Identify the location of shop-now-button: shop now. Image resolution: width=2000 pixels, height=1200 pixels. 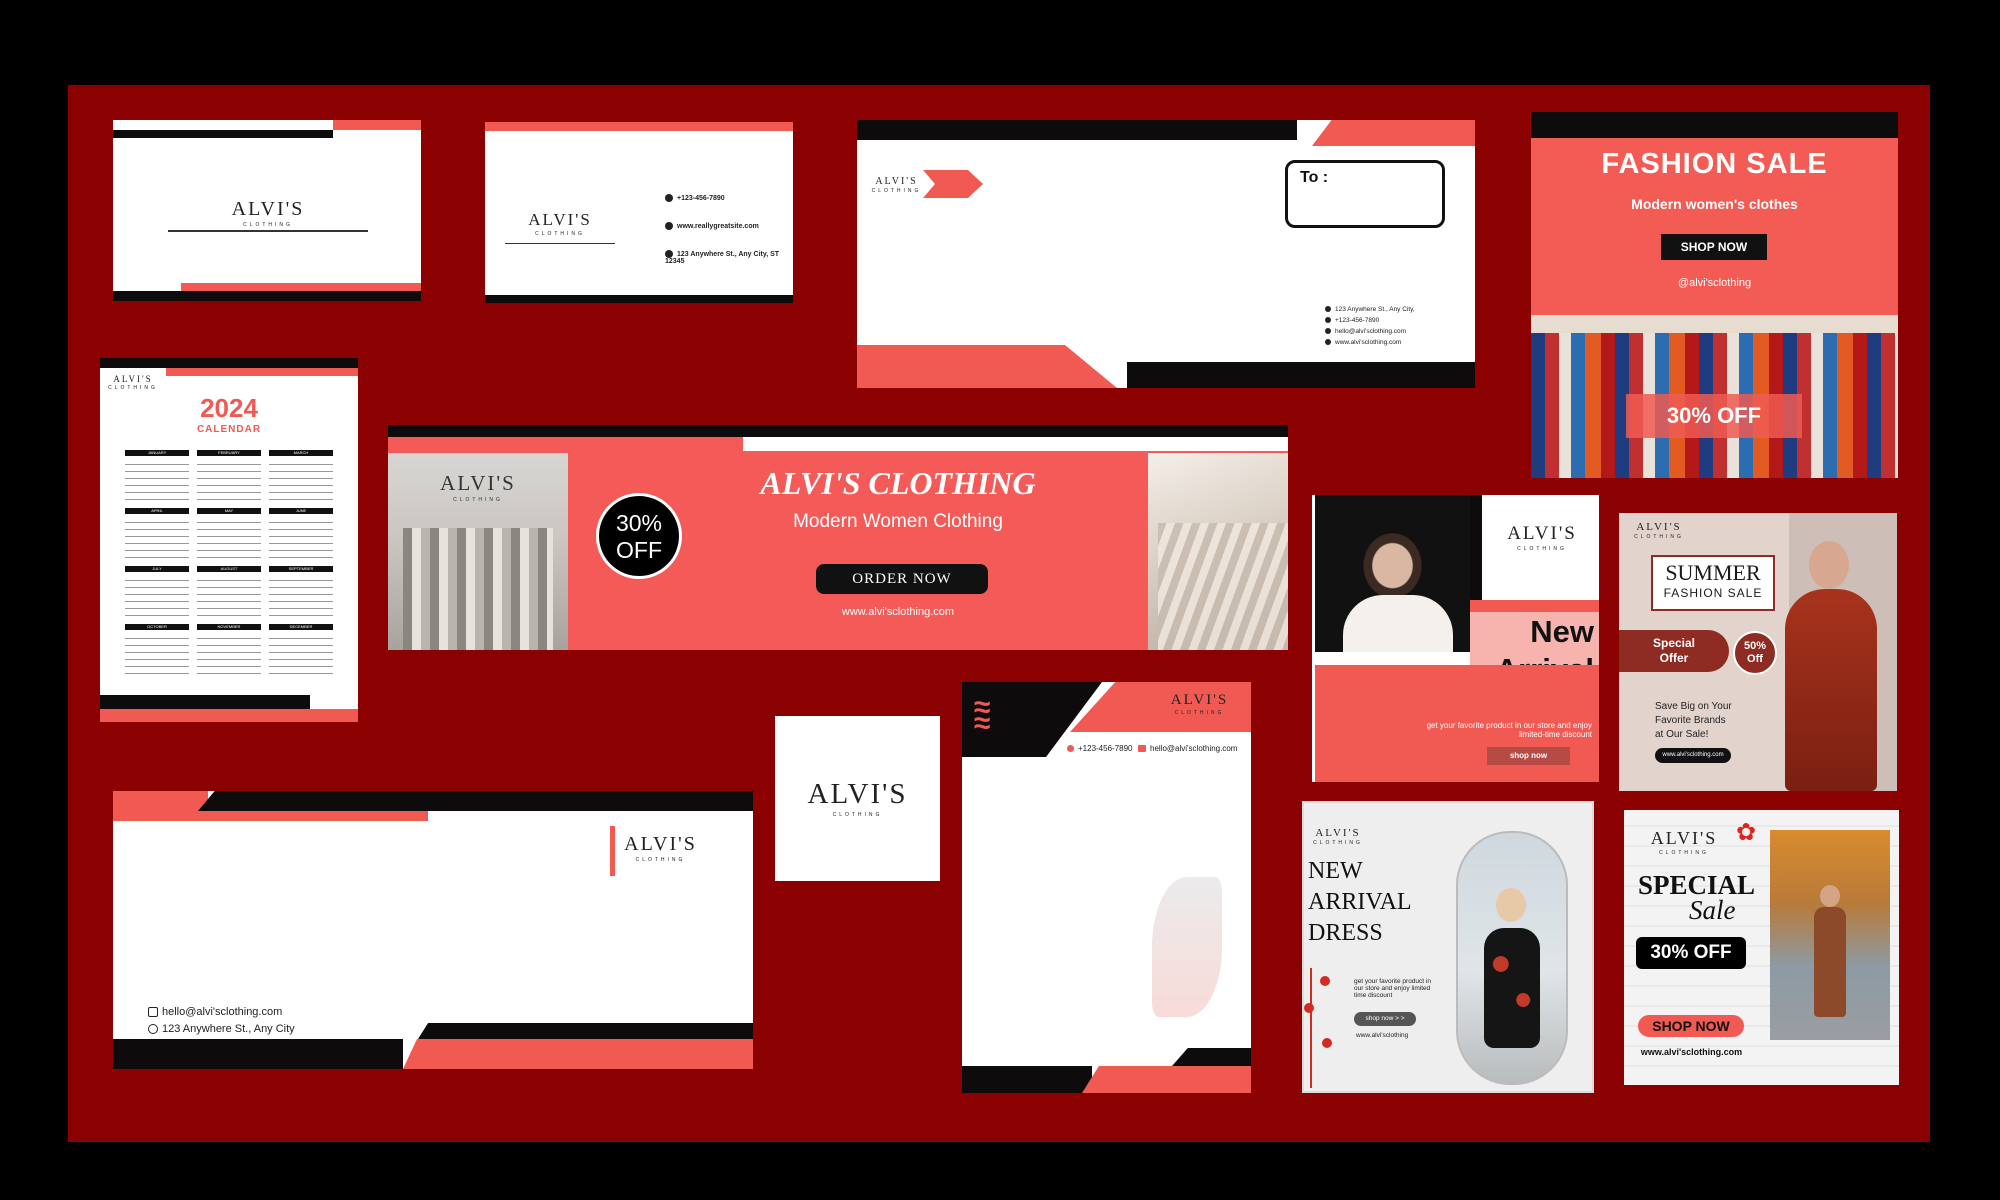
(1528, 756).